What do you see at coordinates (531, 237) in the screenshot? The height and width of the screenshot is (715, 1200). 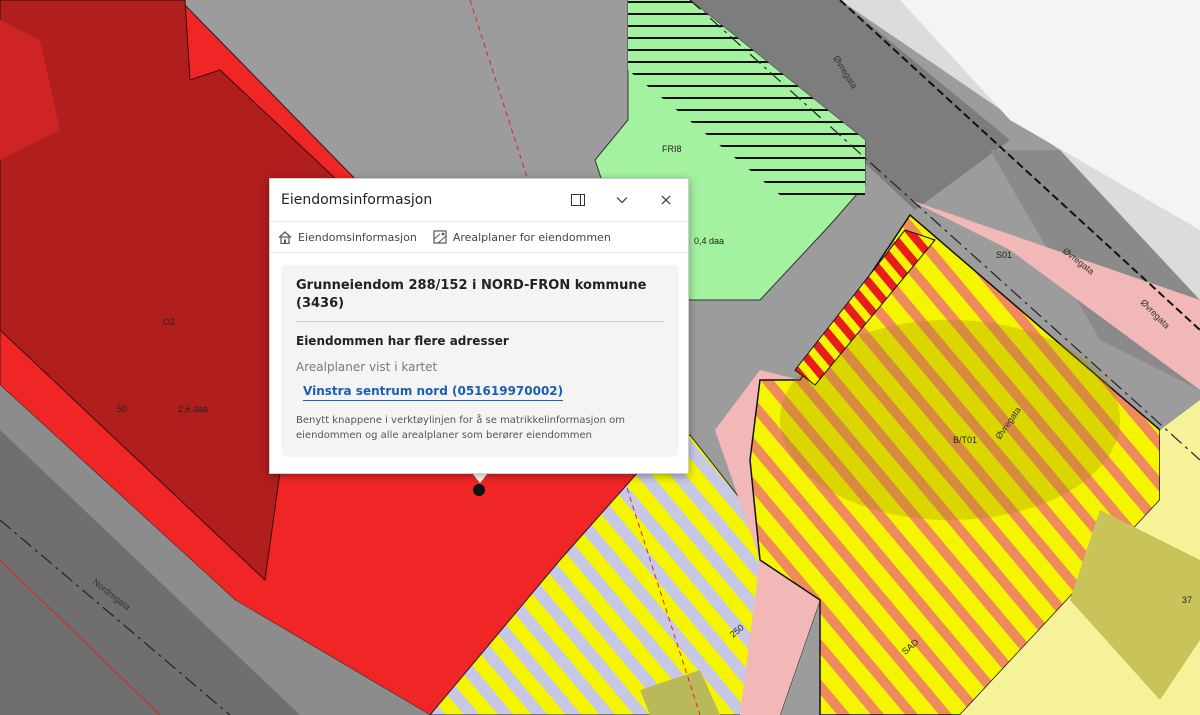 I see `tool-area-plans-label: Arealplaner for eiendommen` at bounding box center [531, 237].